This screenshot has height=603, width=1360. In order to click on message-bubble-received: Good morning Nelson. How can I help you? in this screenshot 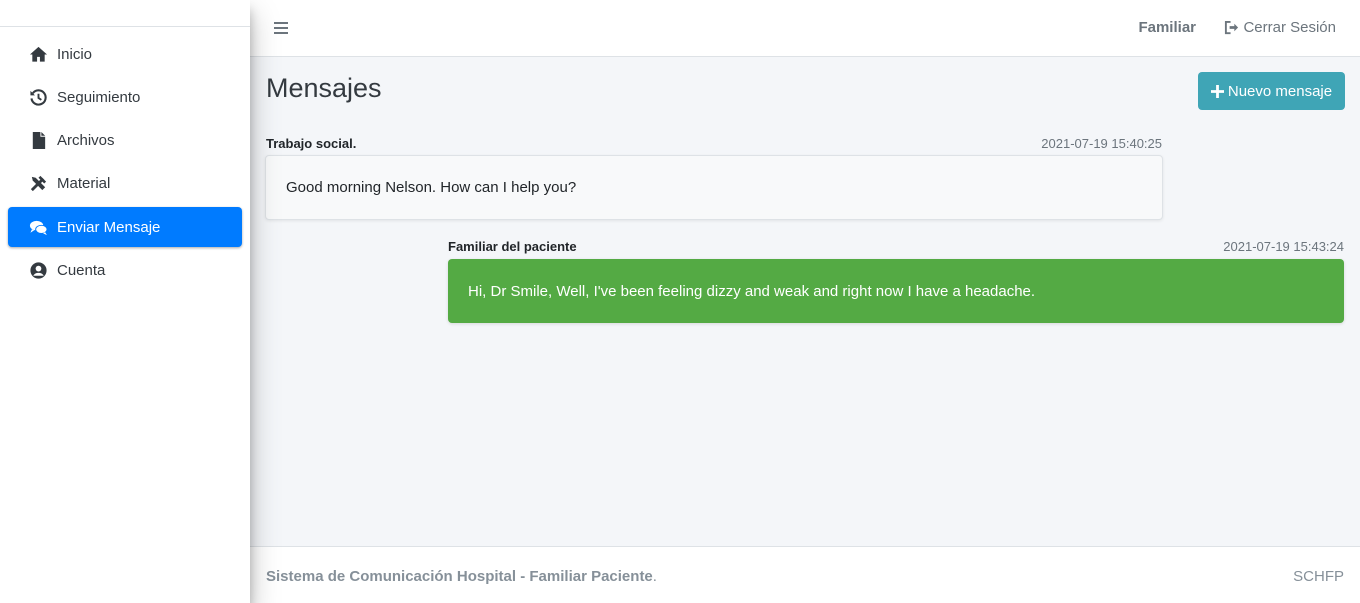, I will do `click(714, 187)`.